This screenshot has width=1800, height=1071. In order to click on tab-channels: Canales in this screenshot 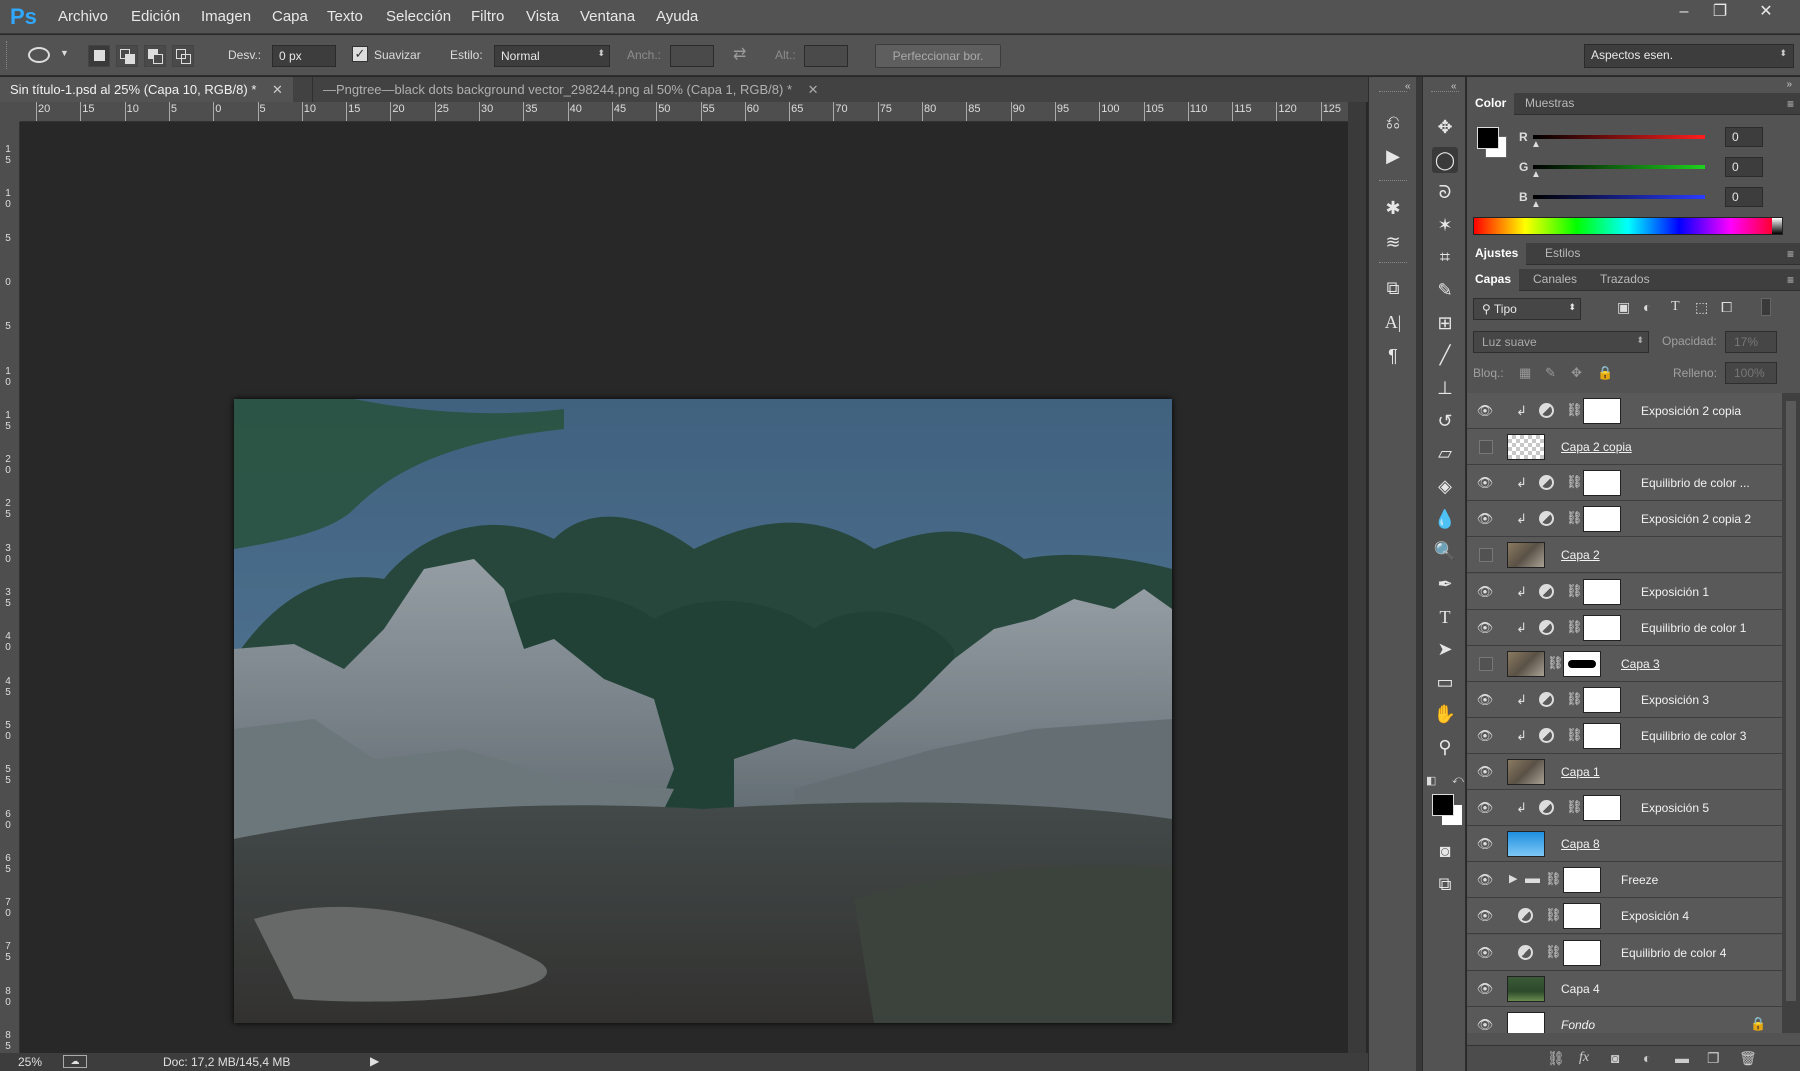, I will do `click(1555, 280)`.